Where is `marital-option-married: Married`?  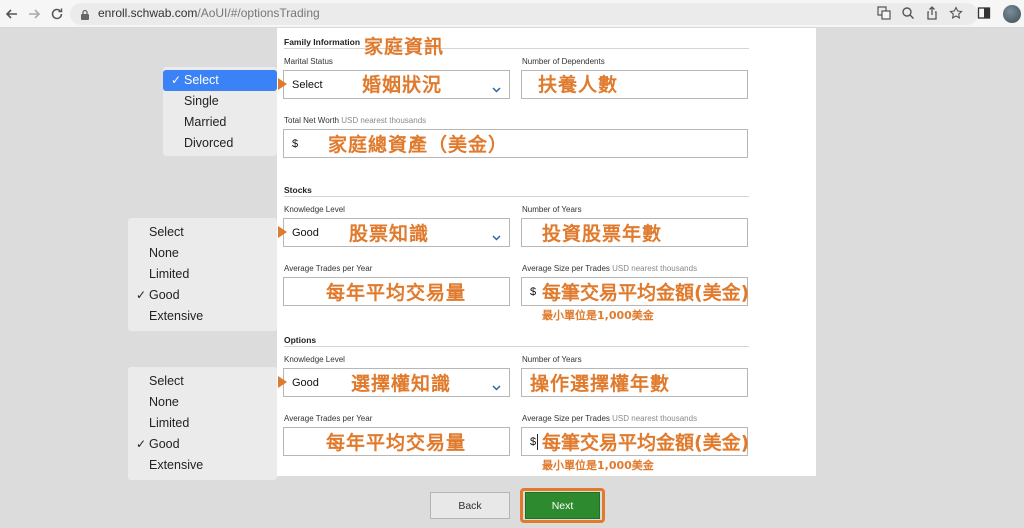 marital-option-married: Married is located at coordinates (220, 122).